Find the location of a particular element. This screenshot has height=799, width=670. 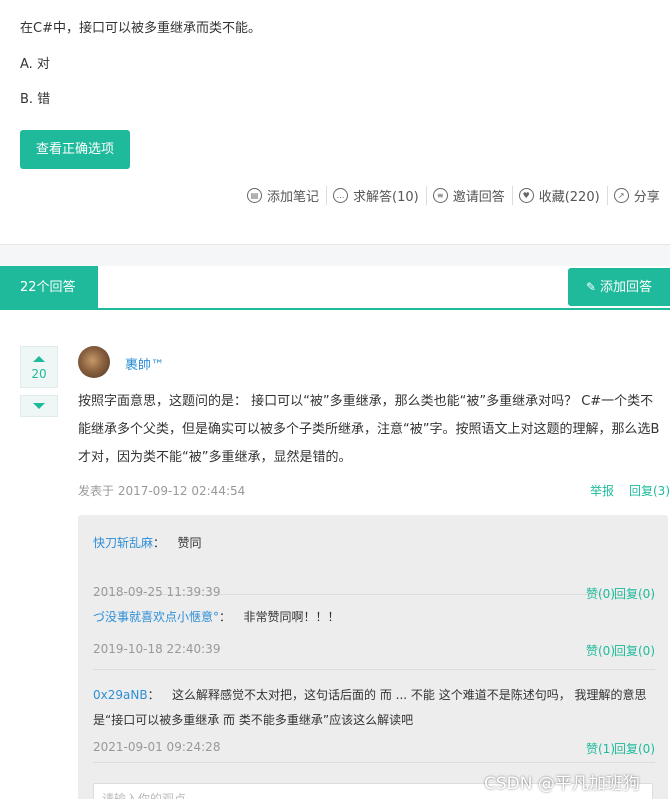

comment-like-link: 赞(1) is located at coordinates (600, 748).